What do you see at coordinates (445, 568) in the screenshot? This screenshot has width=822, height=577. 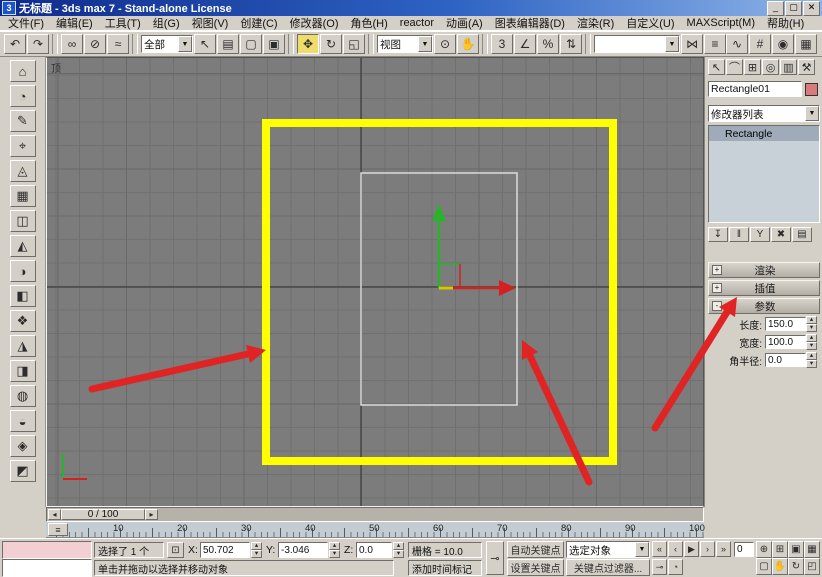 I see `add-time-tag: 添加时间标记` at bounding box center [445, 568].